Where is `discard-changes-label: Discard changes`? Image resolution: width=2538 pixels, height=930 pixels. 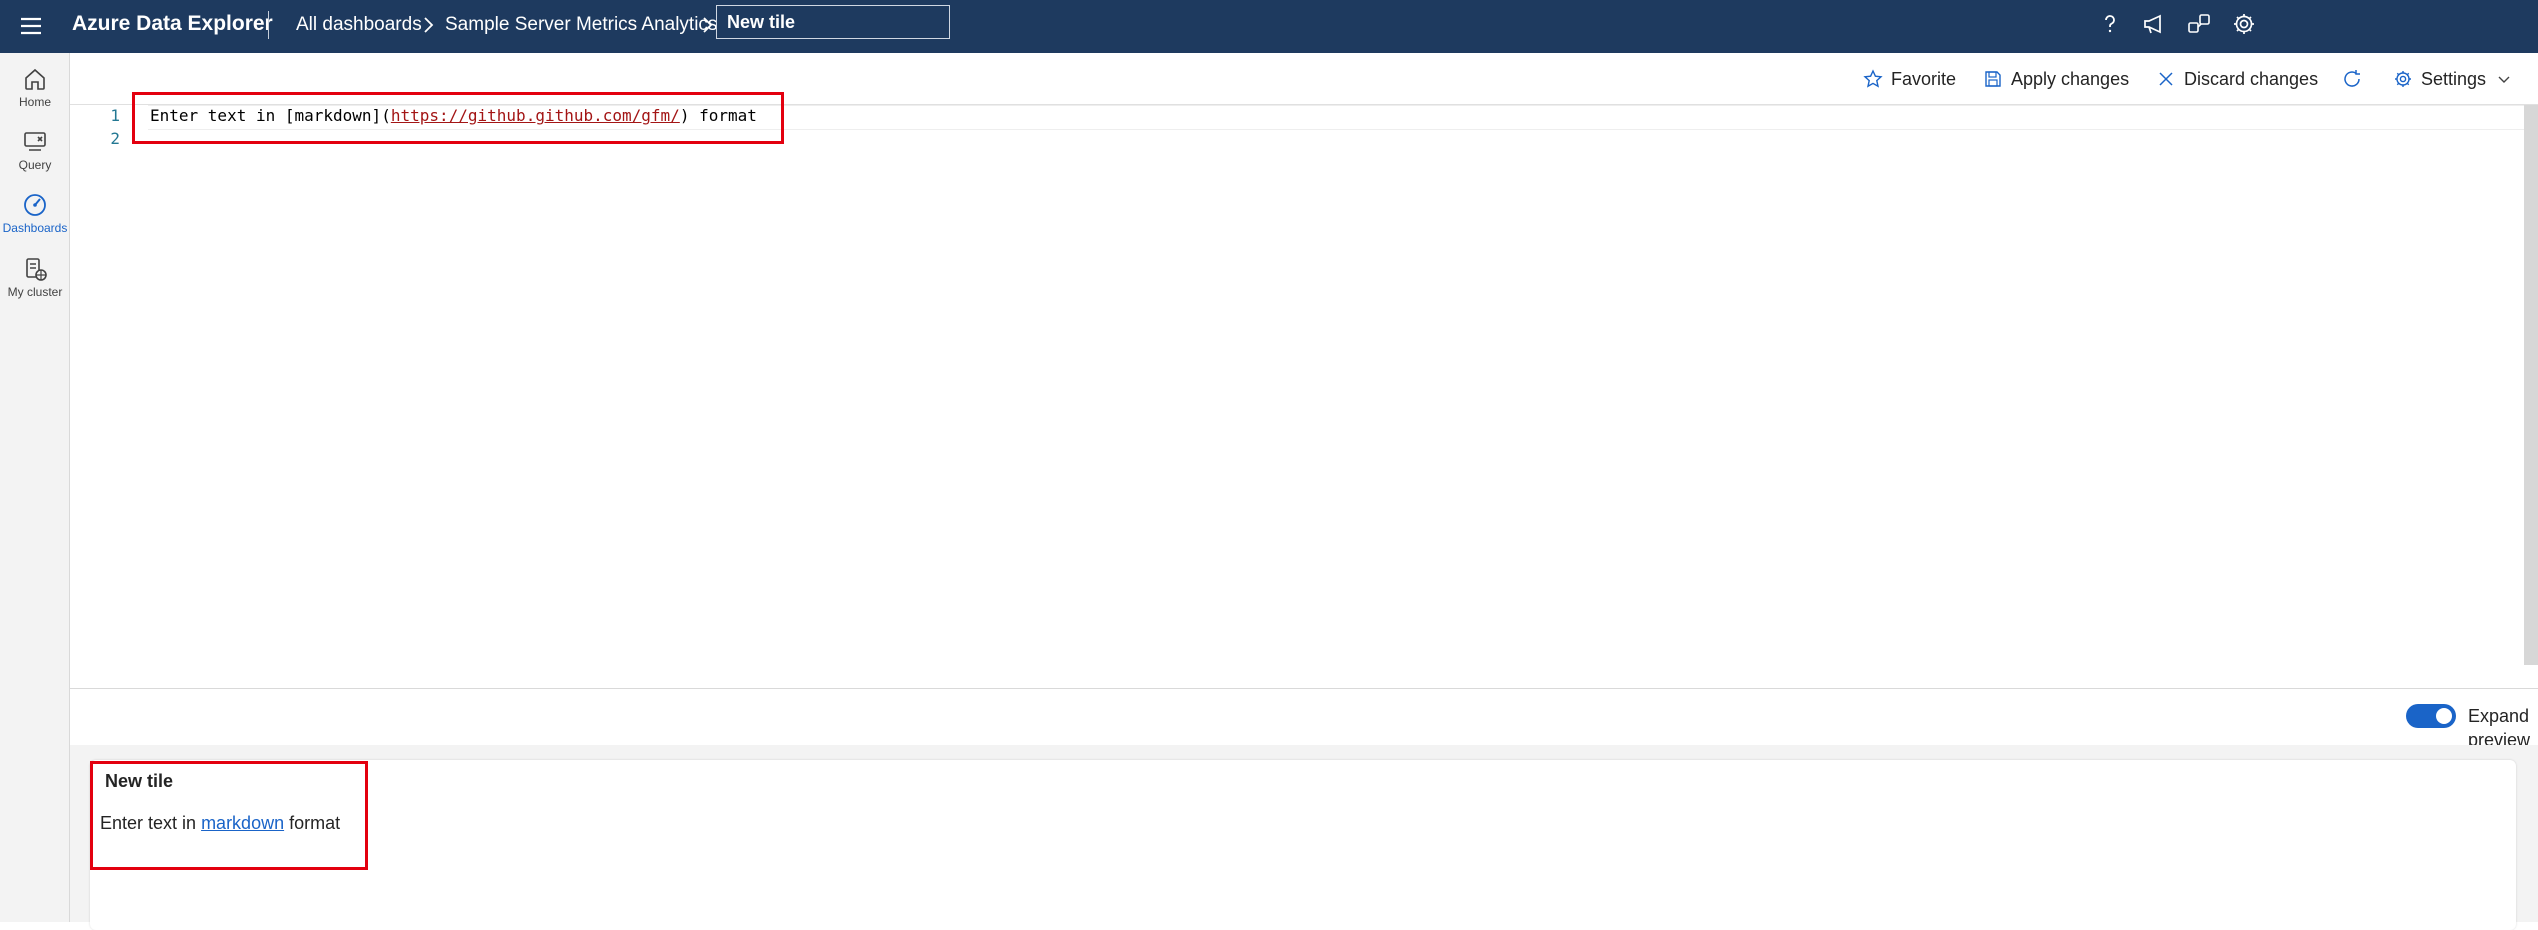
discard-changes-label: Discard changes is located at coordinates (2251, 78).